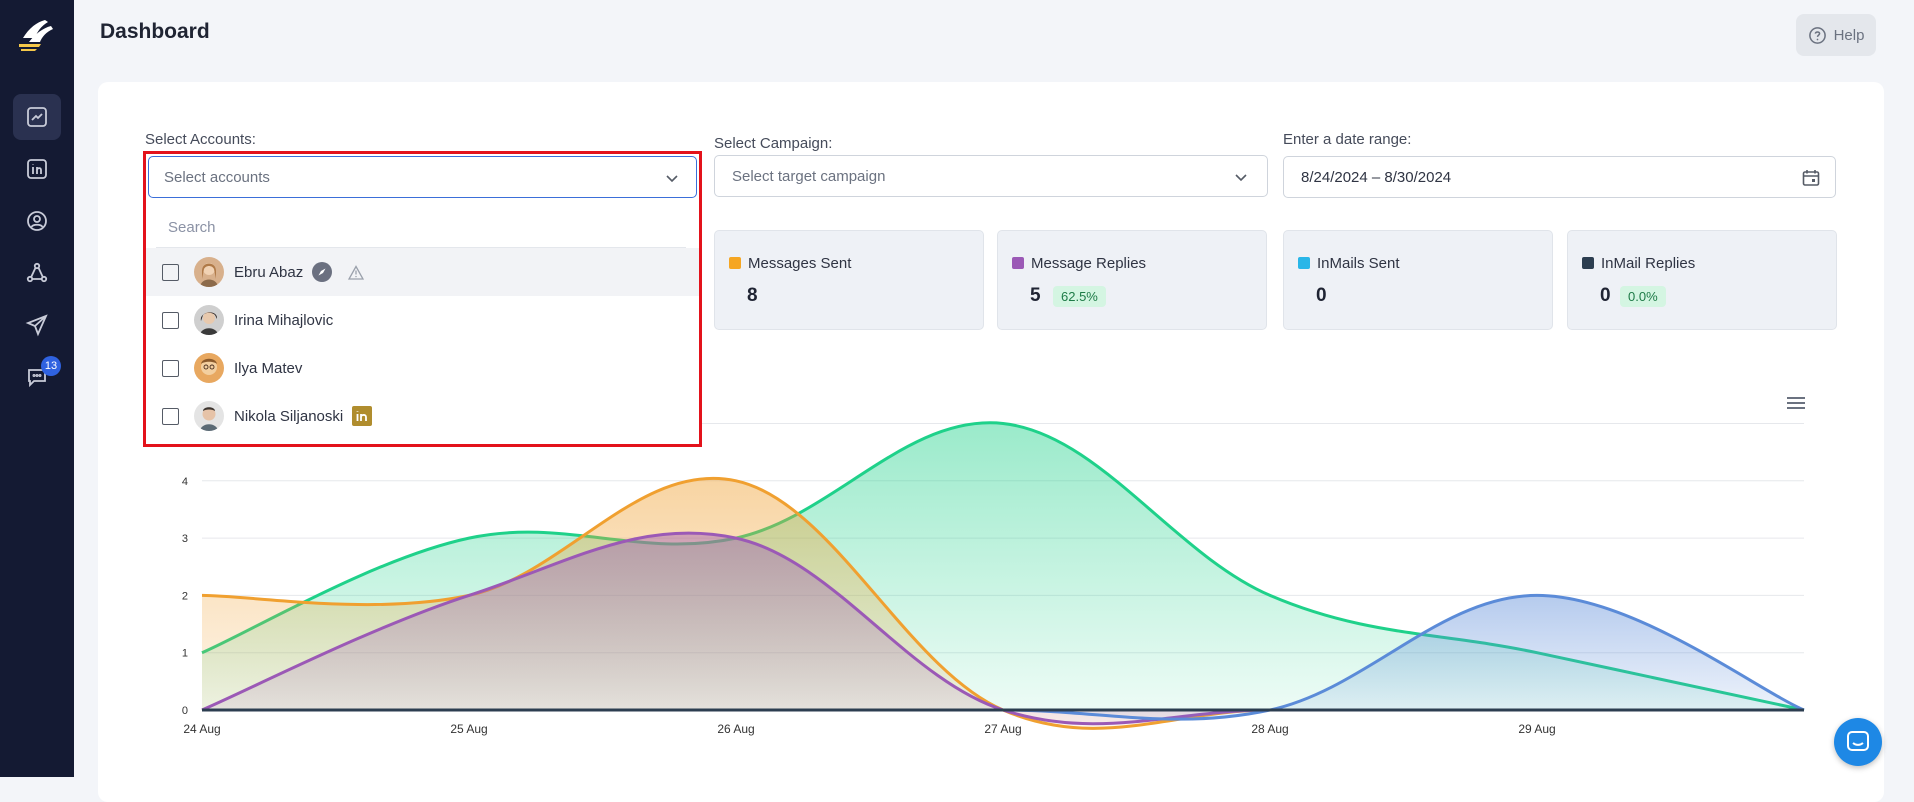 This screenshot has width=1914, height=802. What do you see at coordinates (1648, 263) in the screenshot?
I see `stat-label: InMail Replies` at bounding box center [1648, 263].